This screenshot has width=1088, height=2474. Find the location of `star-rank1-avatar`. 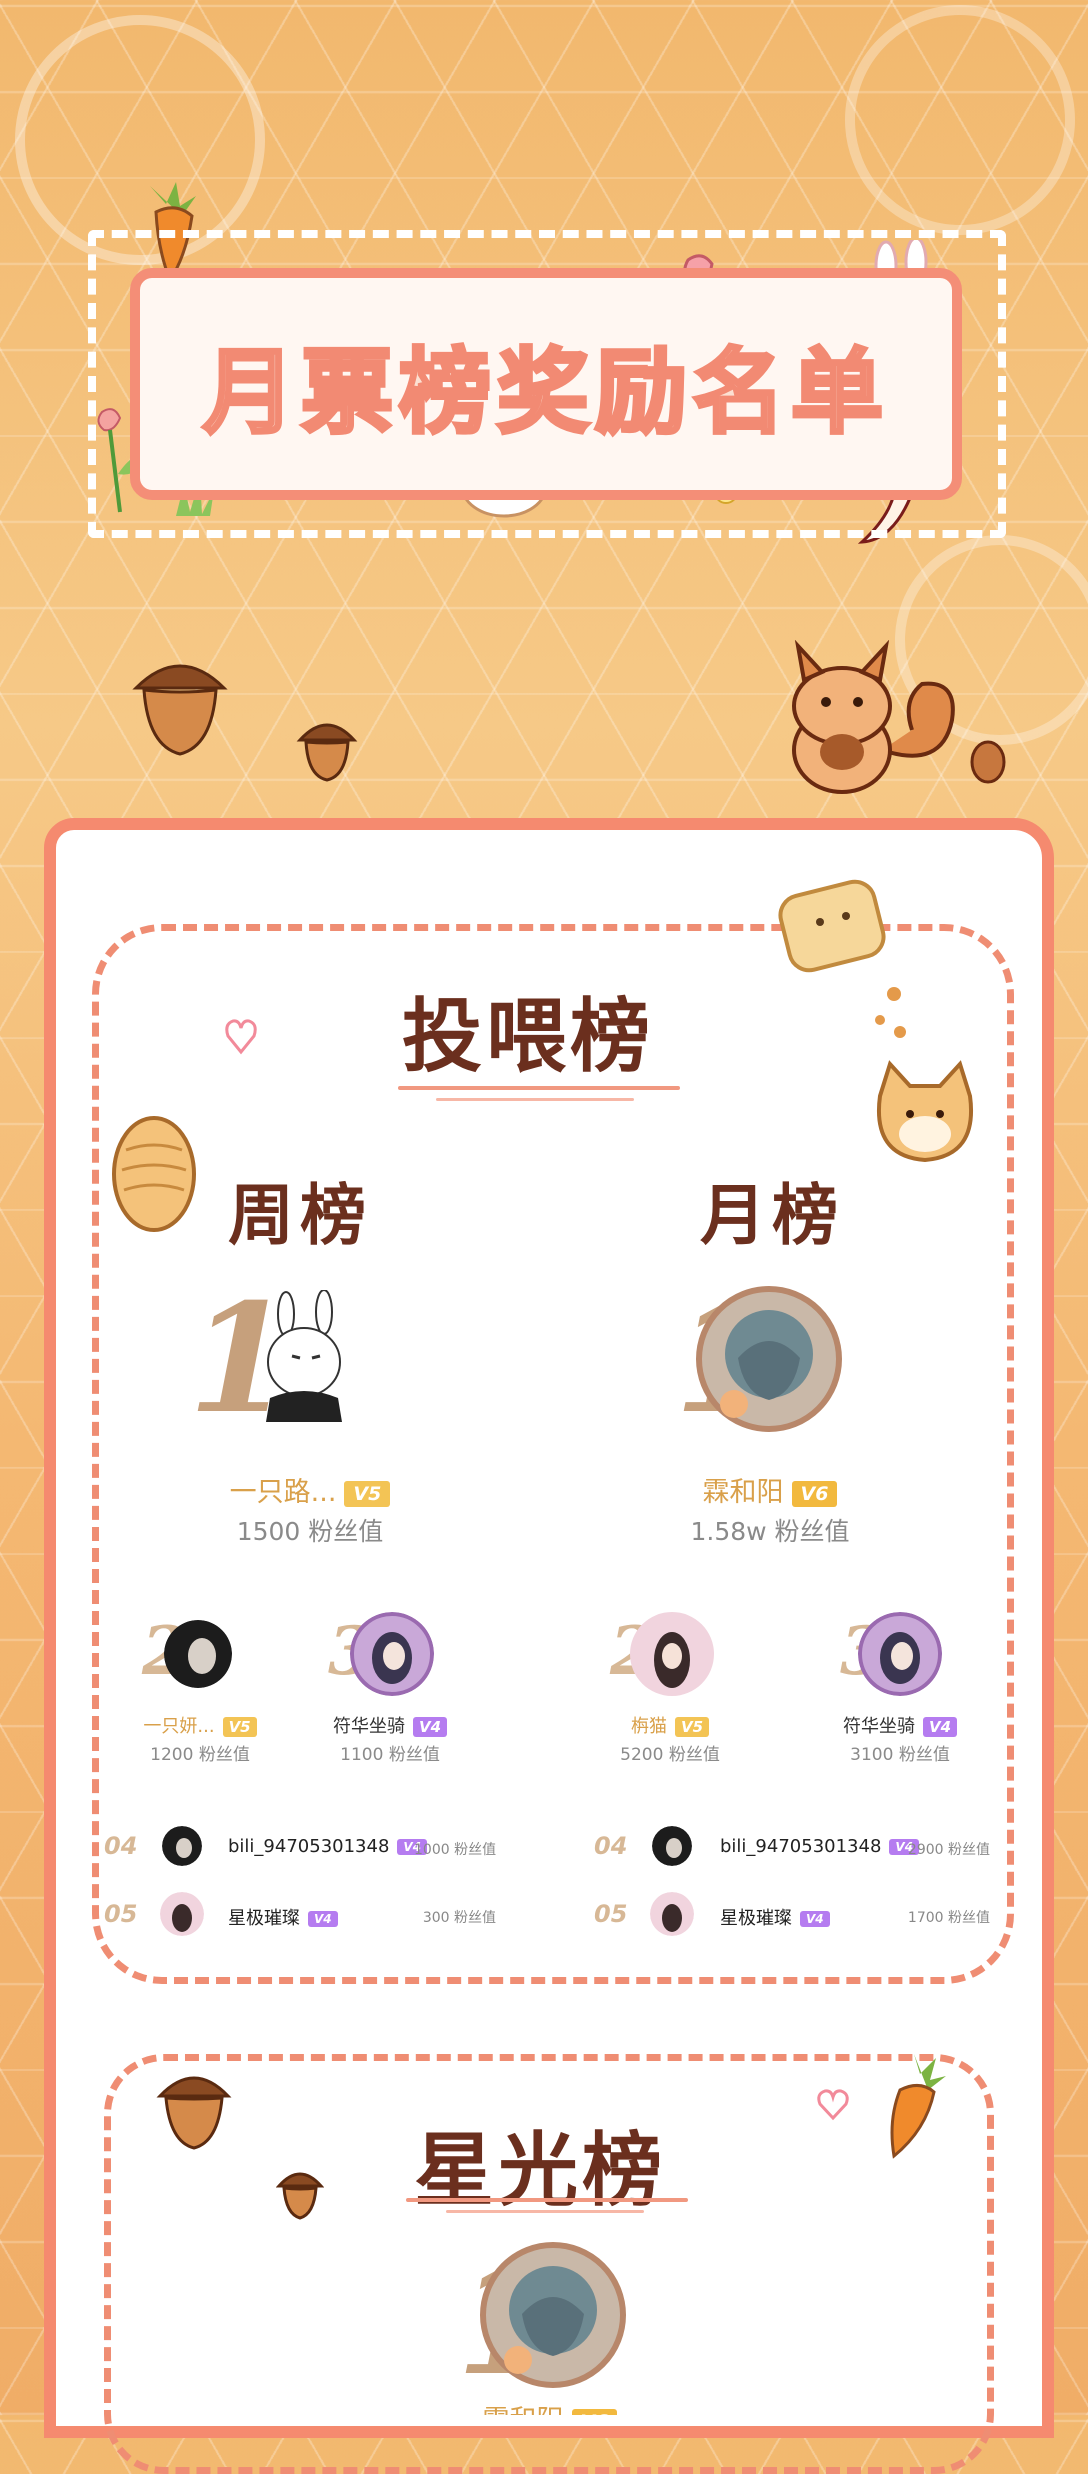

star-rank1-avatar is located at coordinates (553, 2315).